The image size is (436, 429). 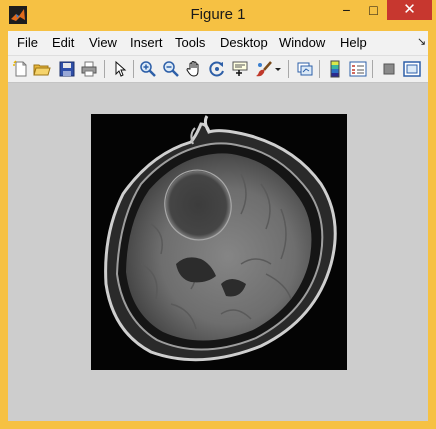 What do you see at coordinates (18, 15) in the screenshot?
I see `matlab-logo-icon` at bounding box center [18, 15].